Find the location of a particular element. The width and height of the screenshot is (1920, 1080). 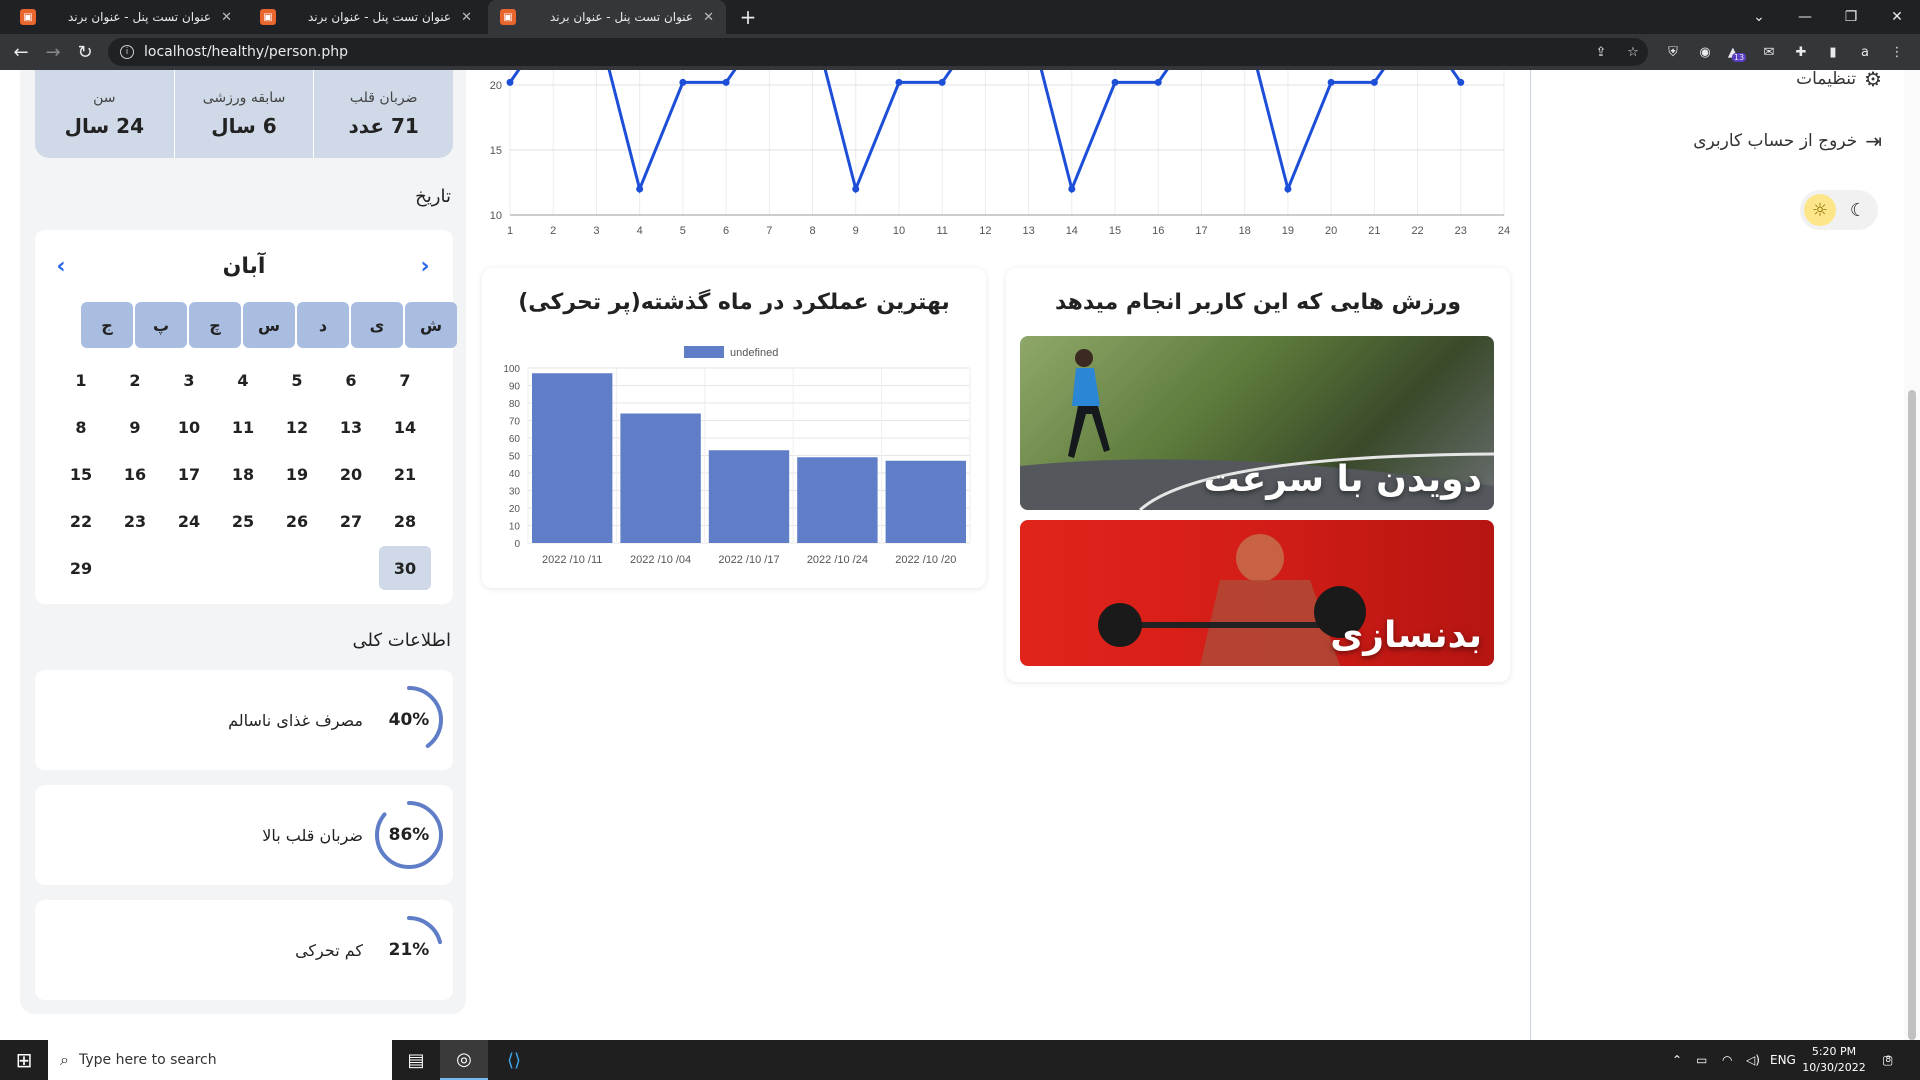

sun-icon: ☼ is located at coordinates (1820, 210).